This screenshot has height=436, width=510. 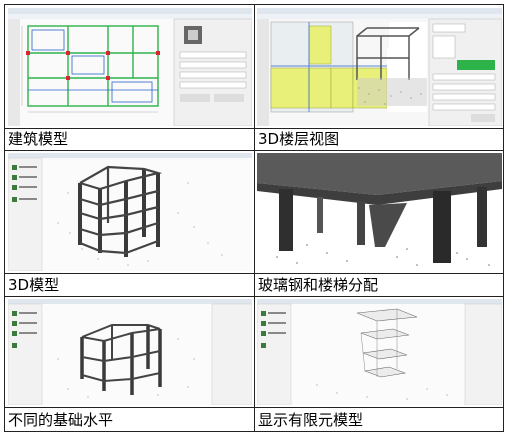 What do you see at coordinates (130, 212) in the screenshot?
I see `3d-model-screenshot` at bounding box center [130, 212].